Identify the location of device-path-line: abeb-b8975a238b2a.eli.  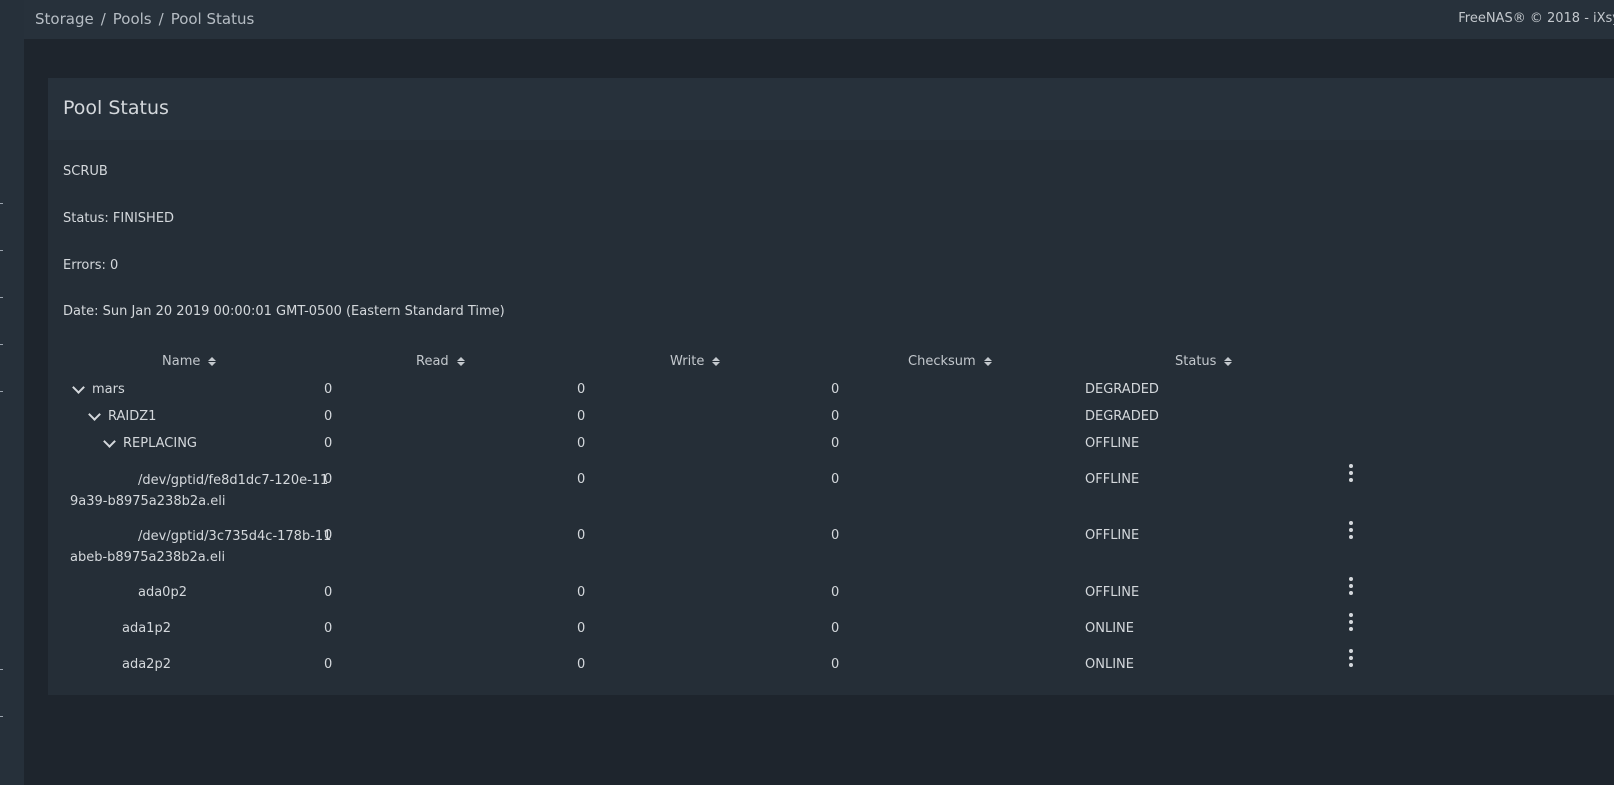
(148, 557).